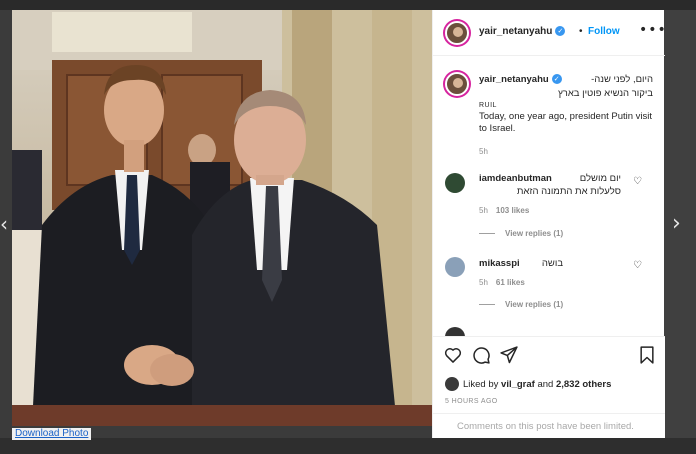  What do you see at coordinates (600, 178) in the screenshot?
I see `comment-text-line1: יום מושלם` at bounding box center [600, 178].